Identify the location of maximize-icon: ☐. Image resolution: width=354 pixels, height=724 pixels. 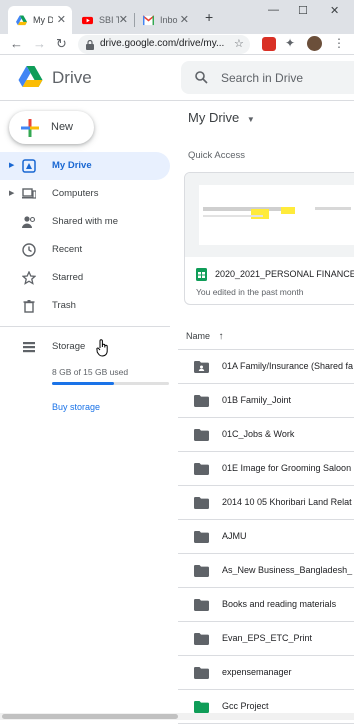
(303, 10).